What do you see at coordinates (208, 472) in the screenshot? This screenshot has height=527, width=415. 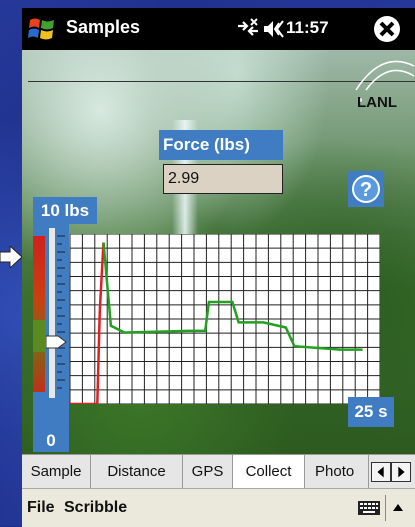 I see `tab-gps: GPS` at bounding box center [208, 472].